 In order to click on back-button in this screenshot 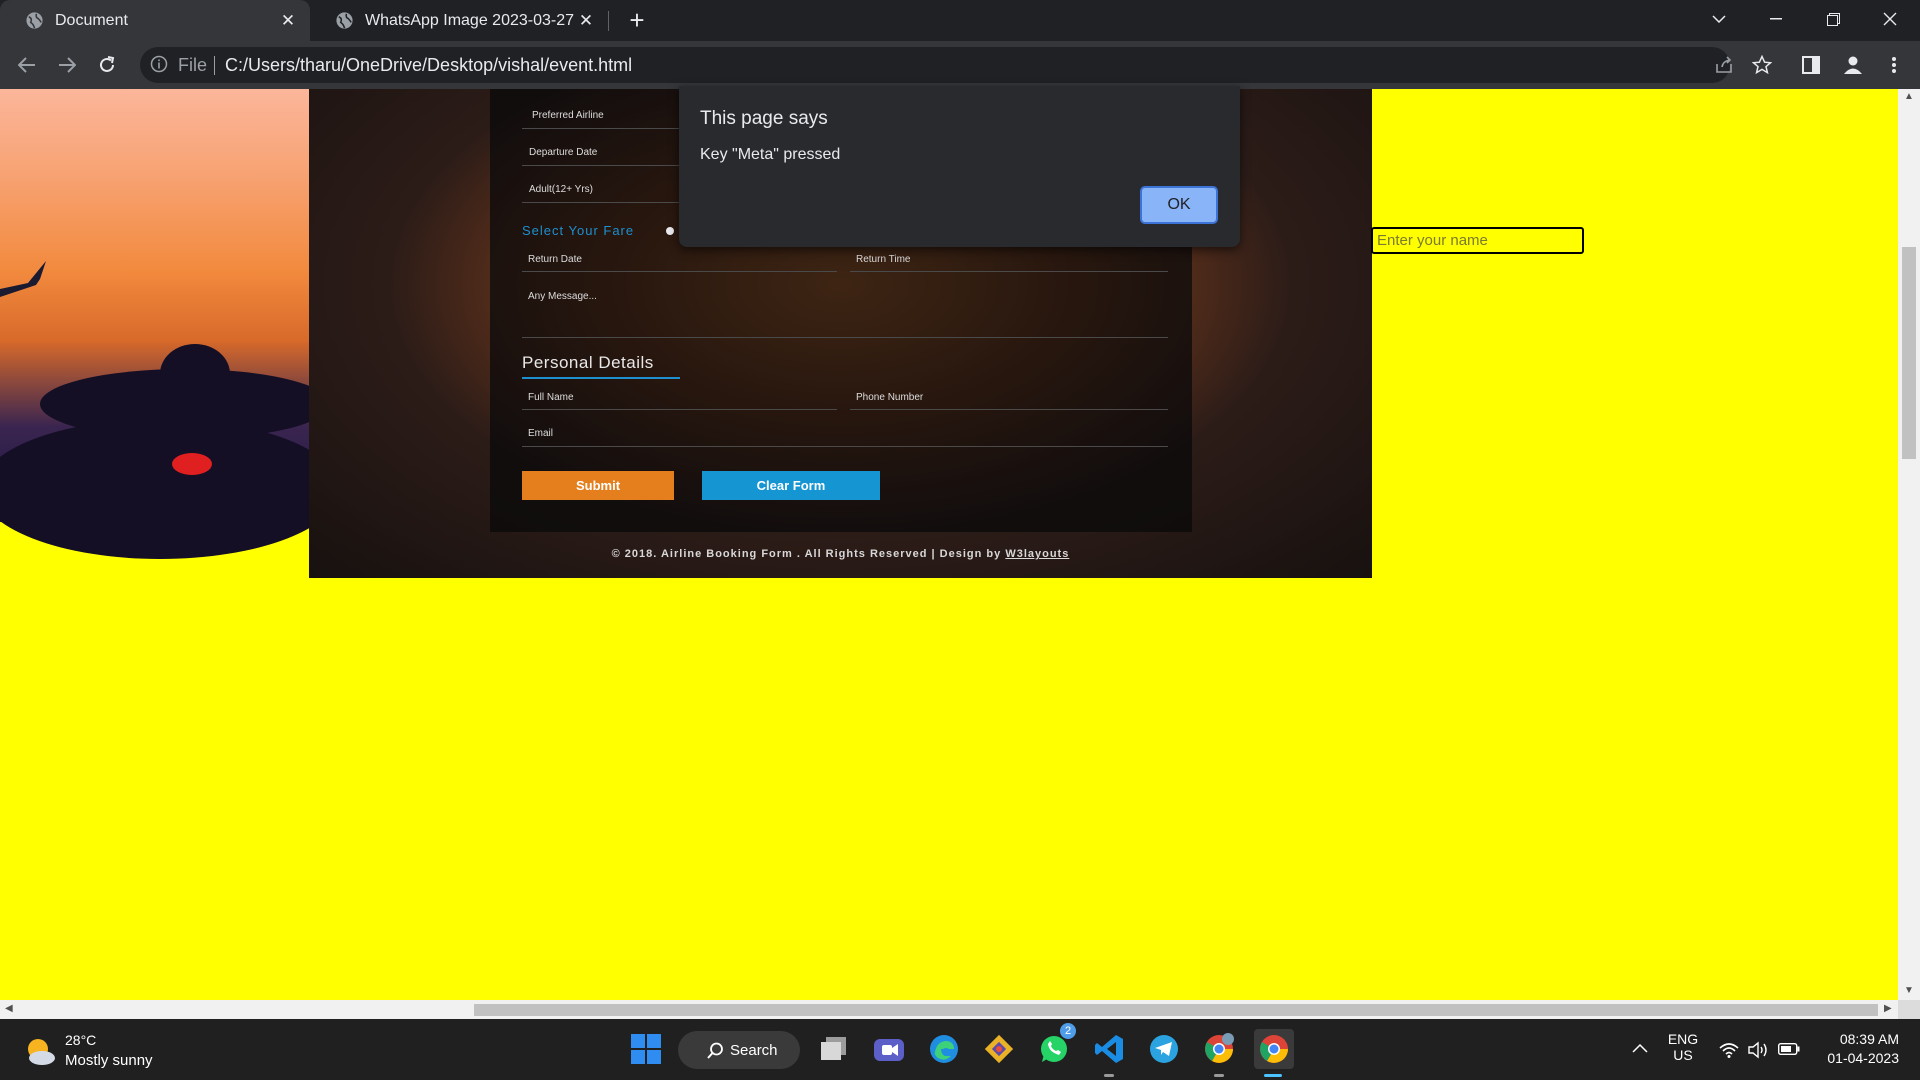, I will do `click(27, 65)`.